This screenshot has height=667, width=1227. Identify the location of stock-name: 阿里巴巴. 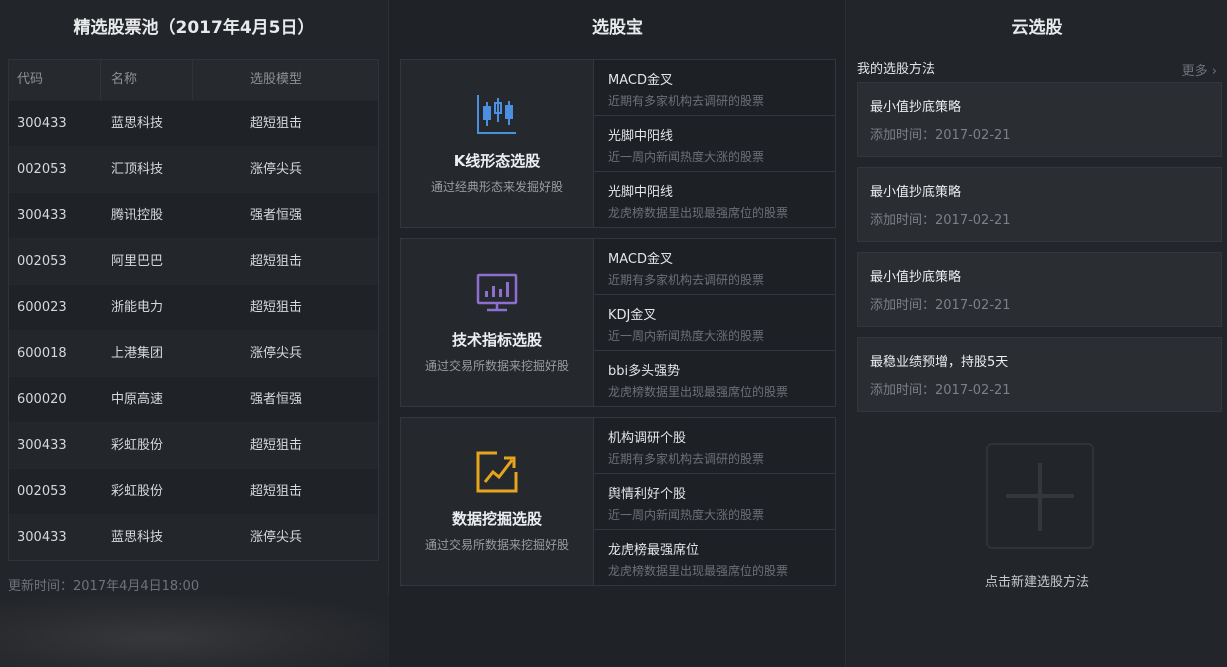
(137, 261).